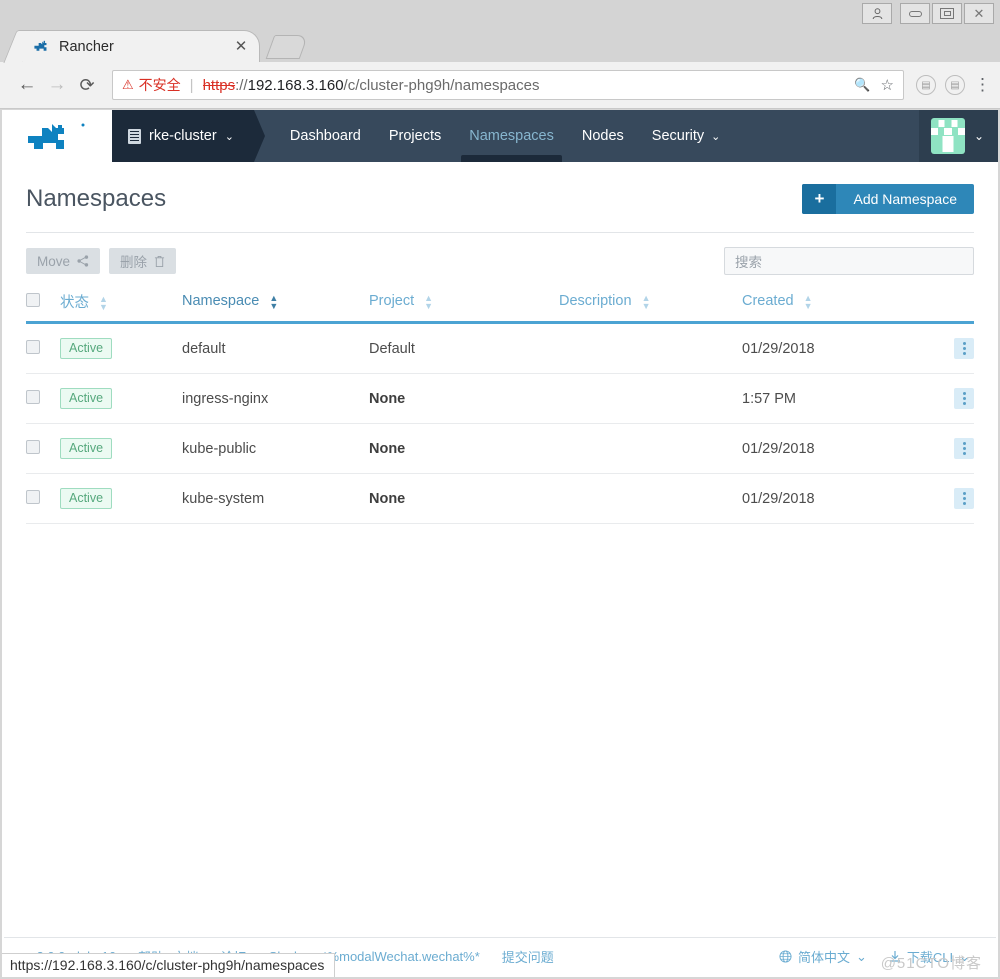 This screenshot has width=1000, height=979. What do you see at coordinates (768, 301) in the screenshot?
I see `column-label: Created` at bounding box center [768, 301].